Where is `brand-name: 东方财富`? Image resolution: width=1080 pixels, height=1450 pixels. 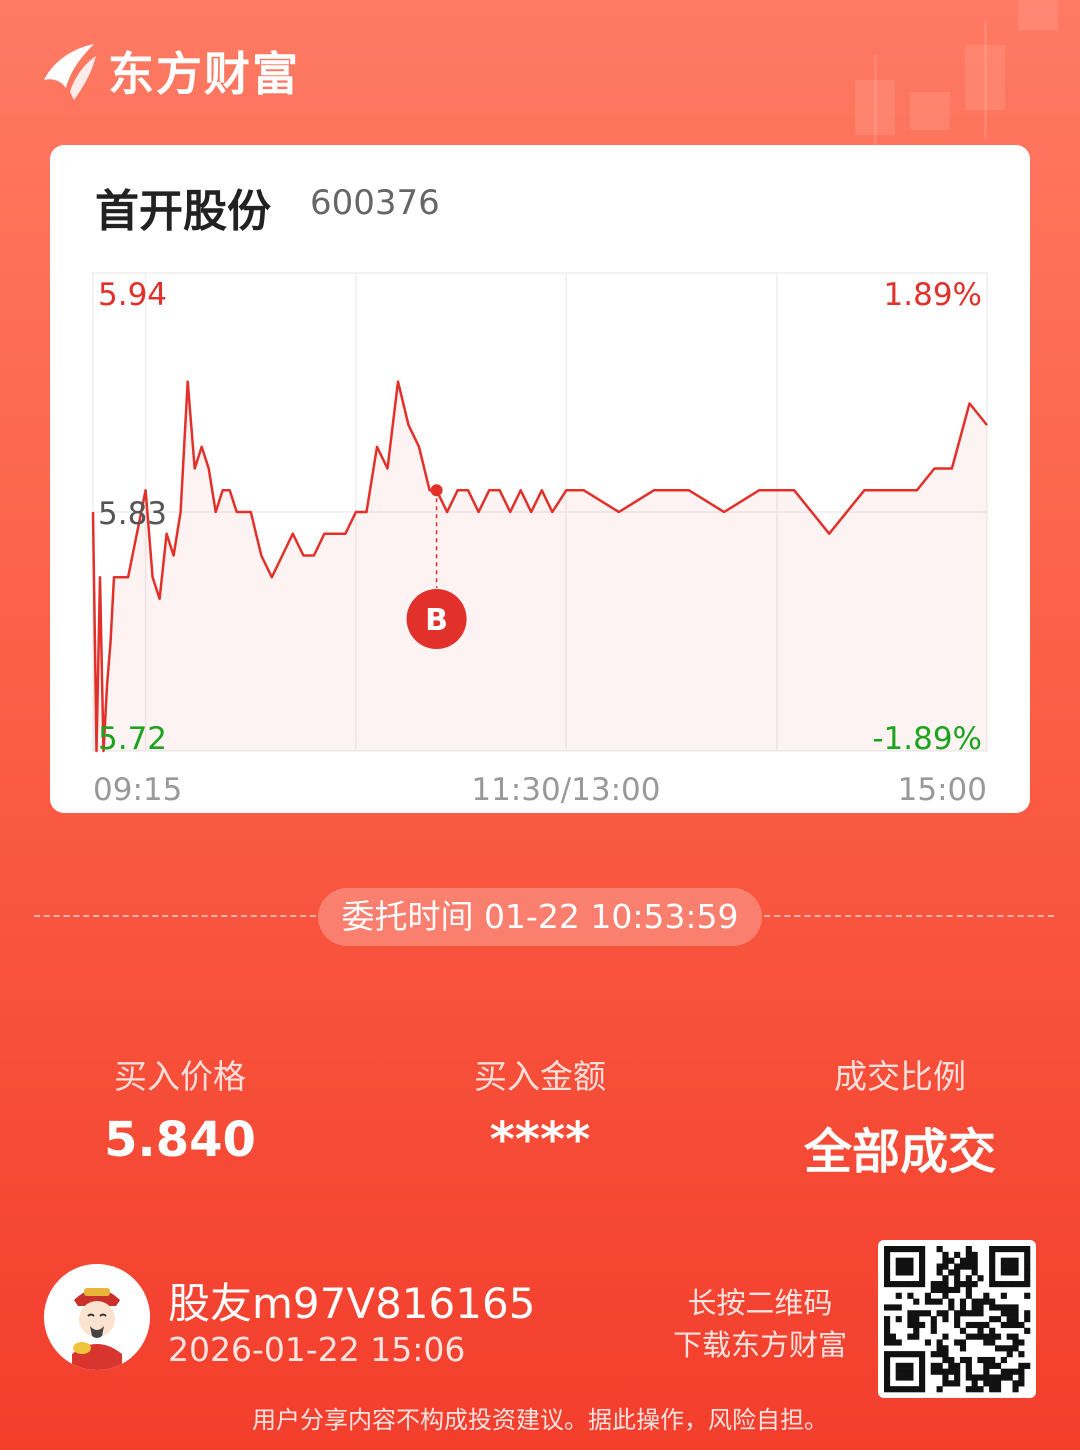
brand-name: 东方财富 is located at coordinates (204, 74).